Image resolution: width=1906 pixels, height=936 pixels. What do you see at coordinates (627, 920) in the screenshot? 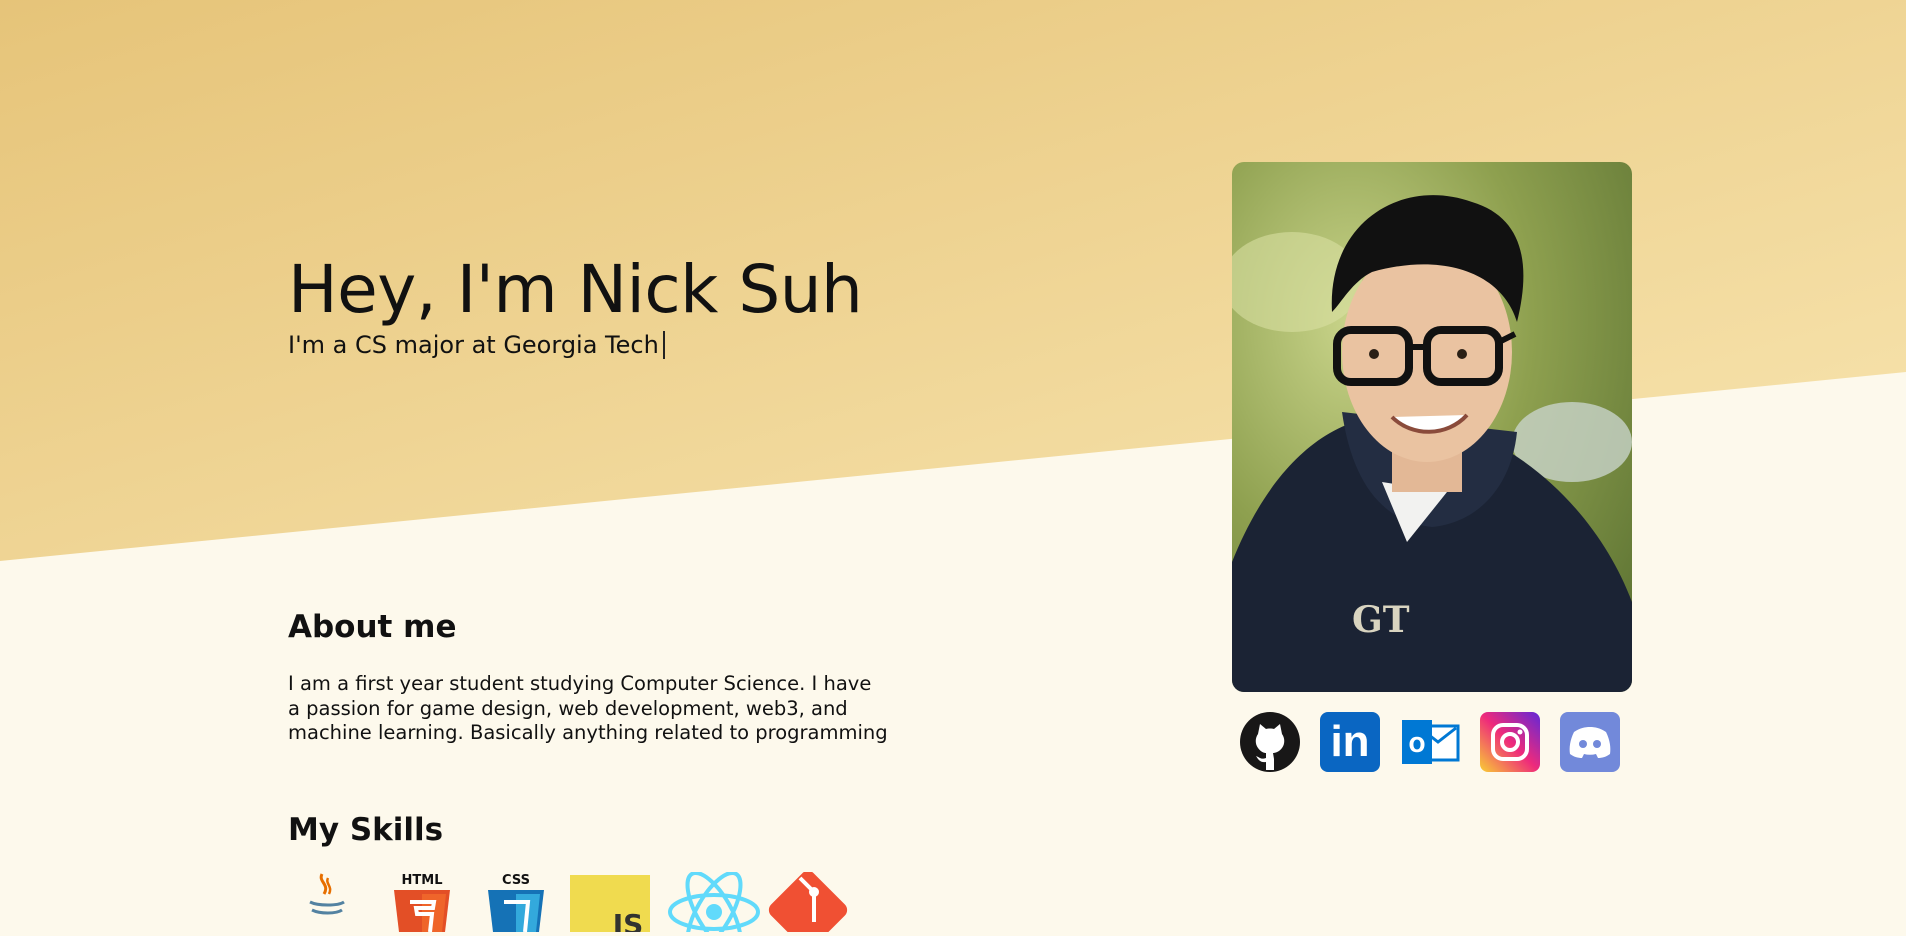
I see `javascript-label: JS` at bounding box center [627, 920].